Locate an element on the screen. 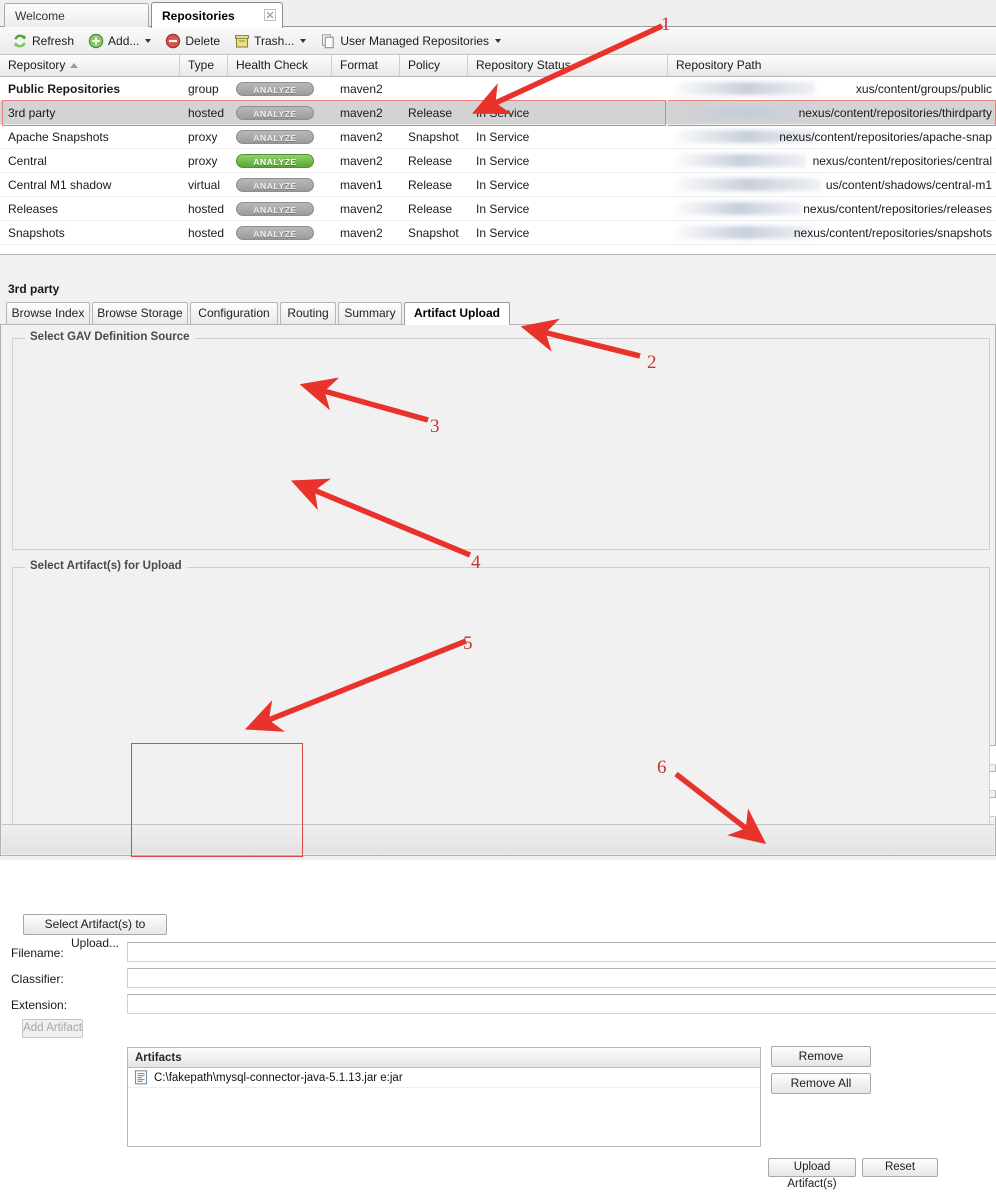 The height and width of the screenshot is (1193, 996). cell-type: group is located at coordinates (203, 89).